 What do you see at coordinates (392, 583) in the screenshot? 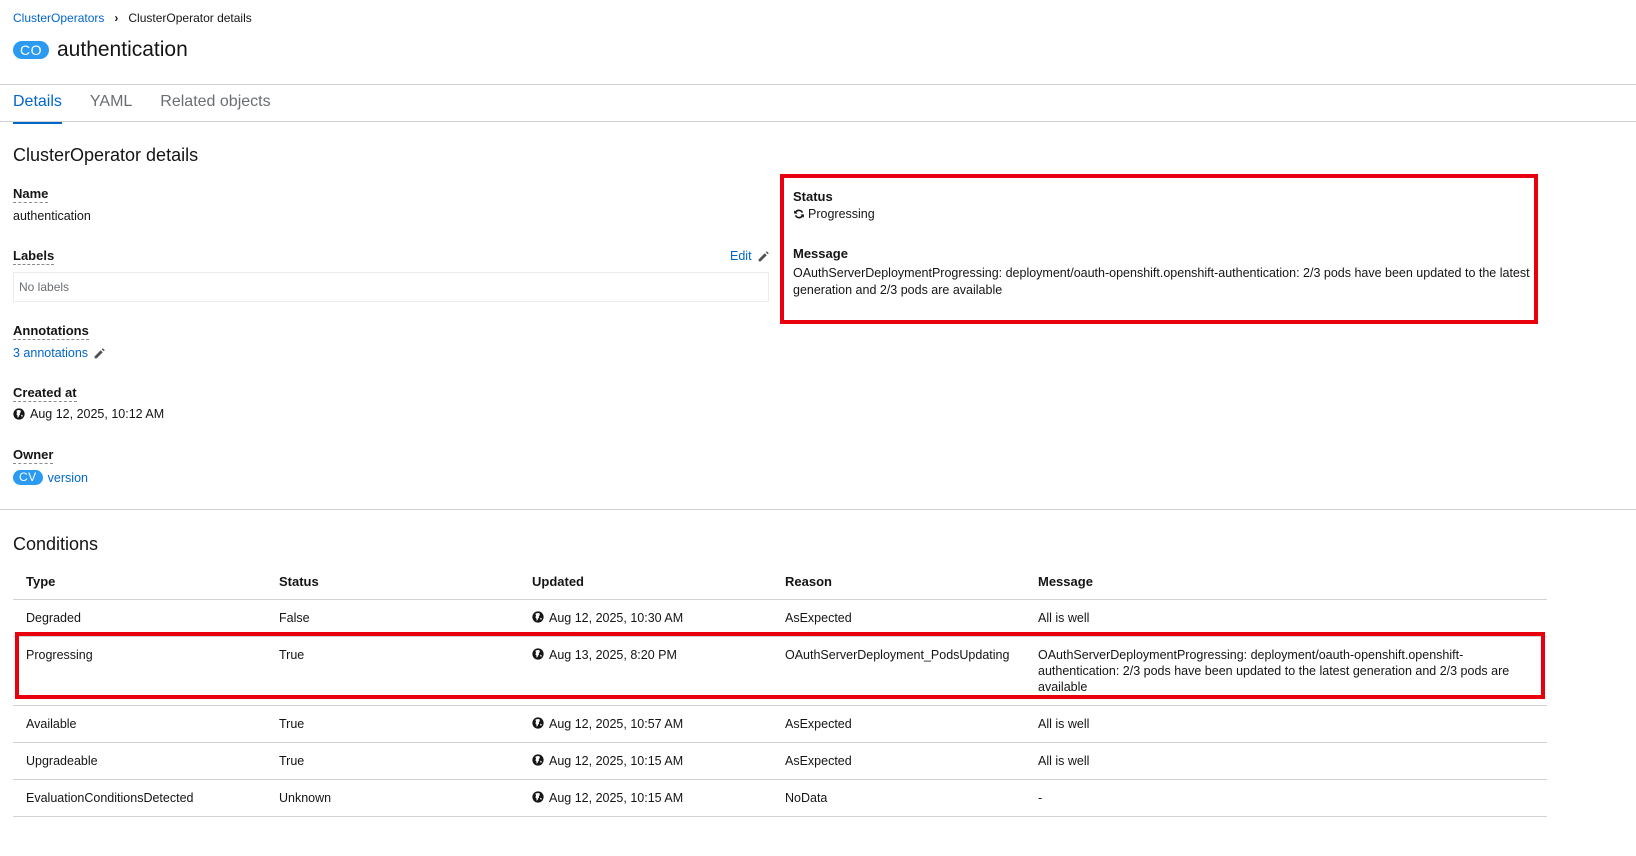
I see `column-header-status: Status` at bounding box center [392, 583].